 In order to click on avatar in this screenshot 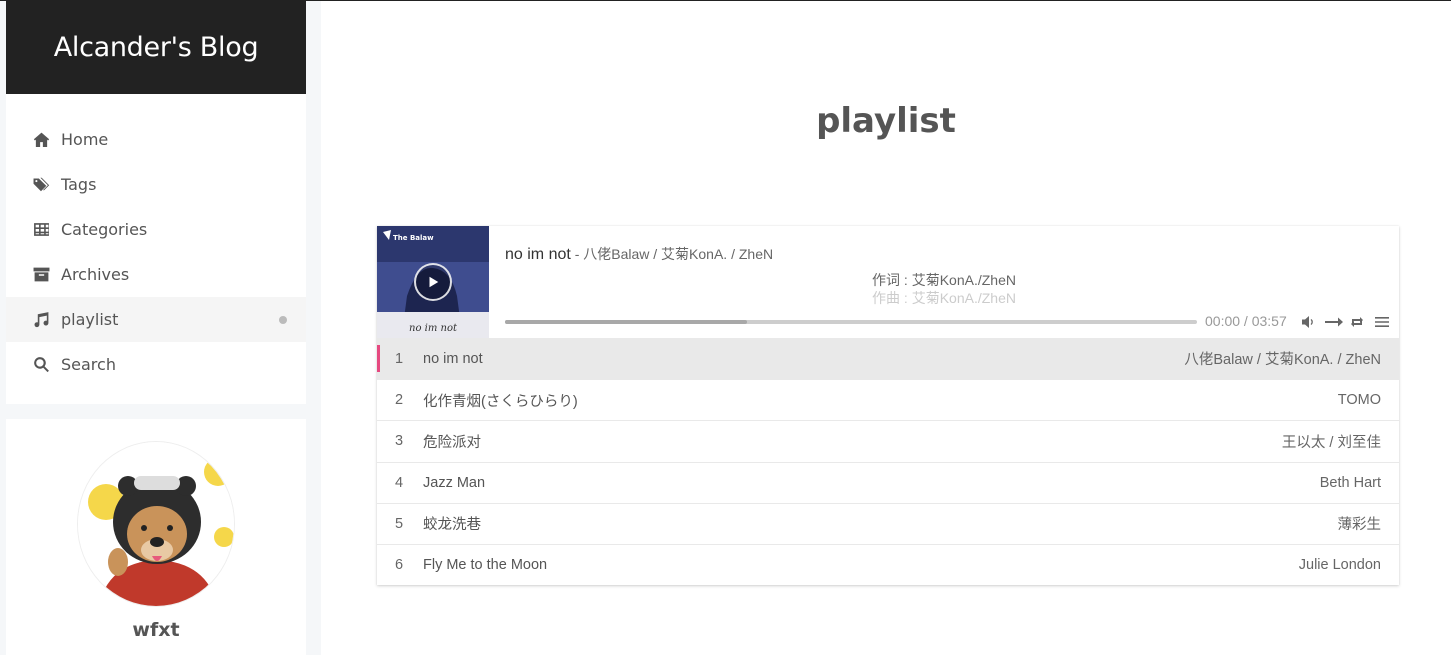, I will do `click(156, 524)`.